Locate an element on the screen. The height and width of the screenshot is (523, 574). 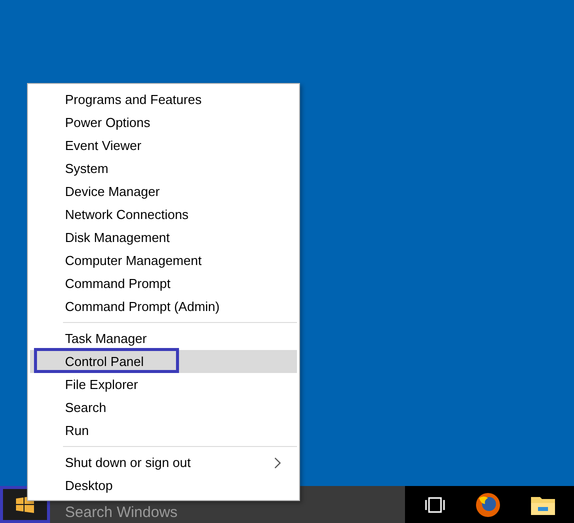
menu-item: System is located at coordinates (163, 168).